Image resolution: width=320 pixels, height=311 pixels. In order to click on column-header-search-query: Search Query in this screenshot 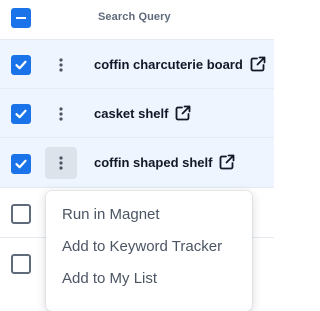, I will do `click(134, 17)`.